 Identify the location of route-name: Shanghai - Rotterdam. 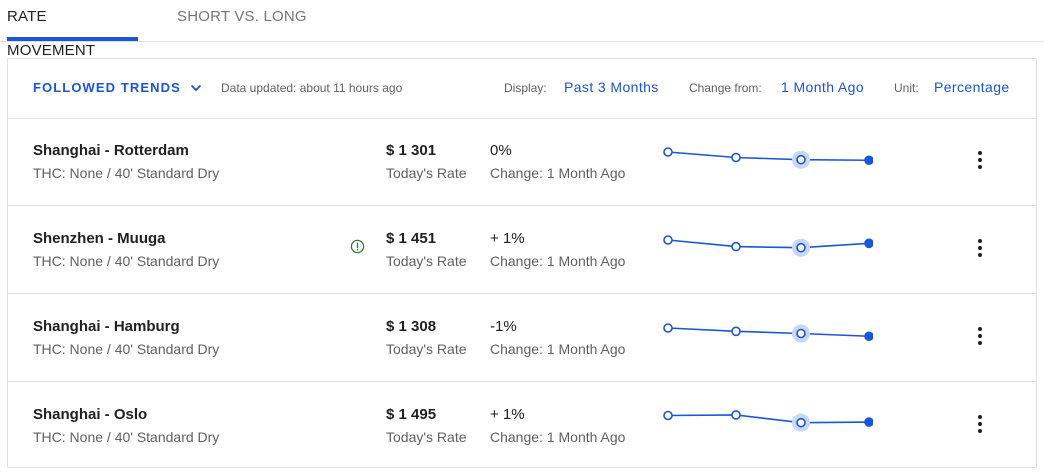
(111, 150).